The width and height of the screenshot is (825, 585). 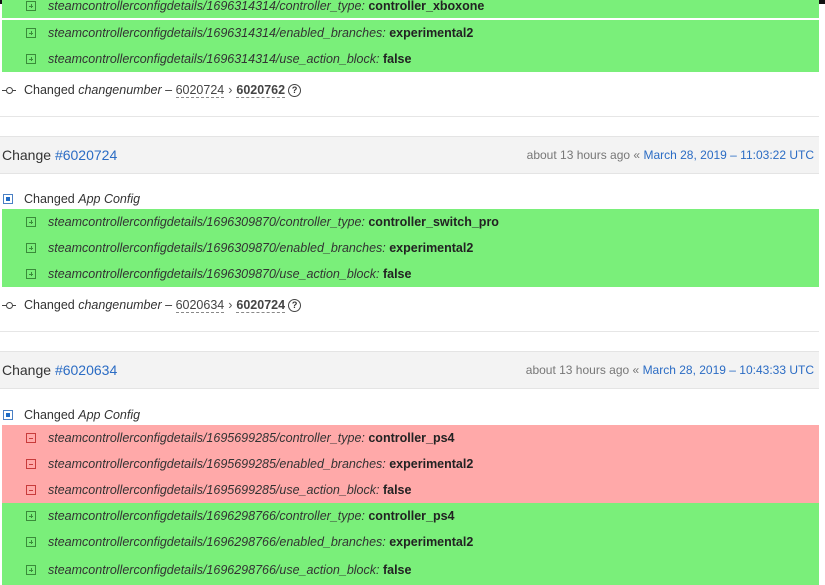 What do you see at coordinates (433, 222) in the screenshot?
I see `diff-value: controller_switch_pro` at bounding box center [433, 222].